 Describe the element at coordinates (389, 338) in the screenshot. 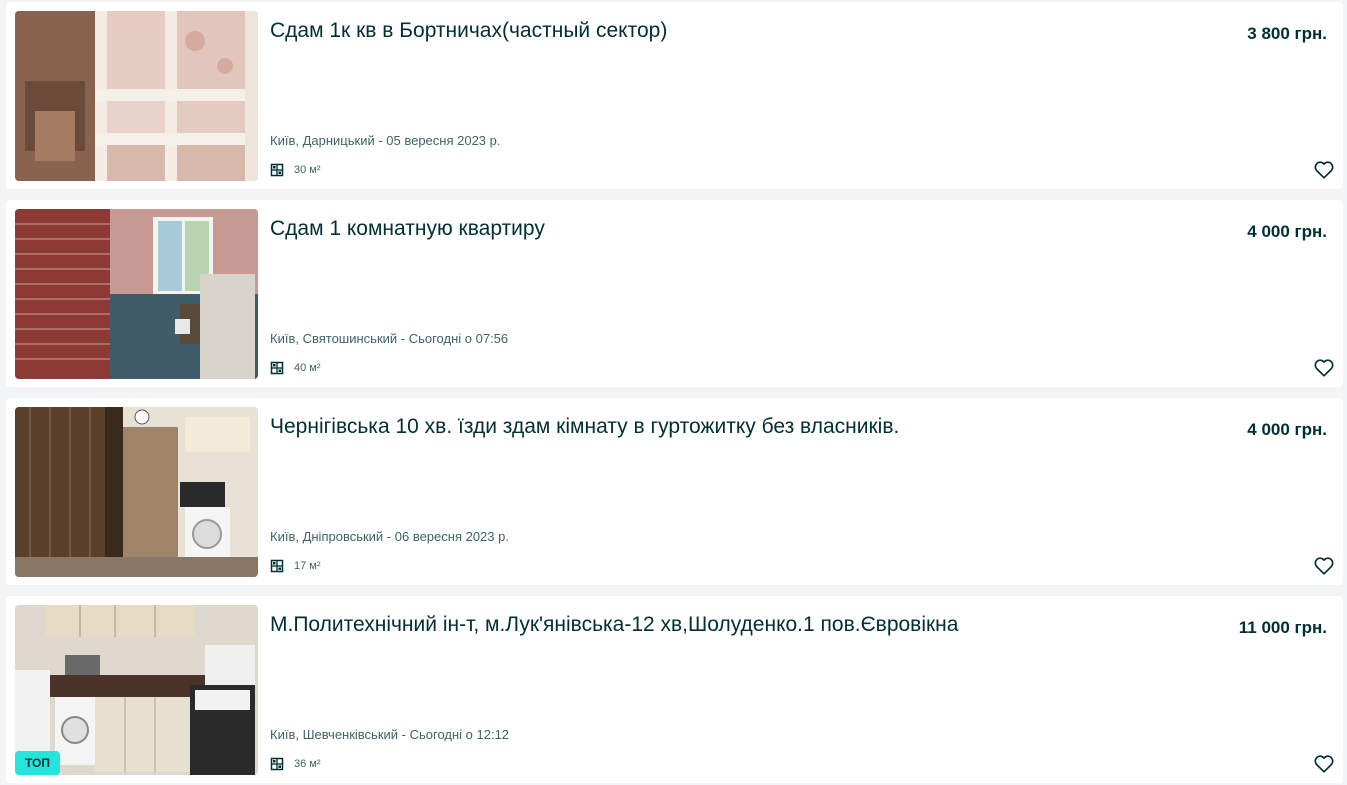

I see `listing-location-date: Київ, Святошинський - Сьогодні о 07:56` at that location.